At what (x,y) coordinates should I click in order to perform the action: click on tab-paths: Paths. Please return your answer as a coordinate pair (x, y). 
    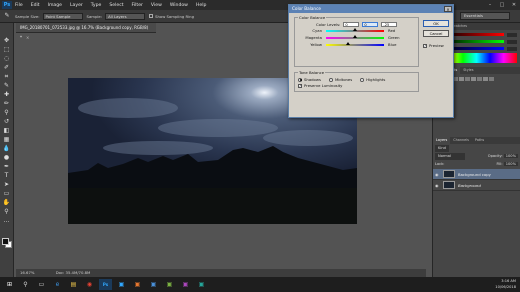
    Looking at the image, I should click on (479, 140).